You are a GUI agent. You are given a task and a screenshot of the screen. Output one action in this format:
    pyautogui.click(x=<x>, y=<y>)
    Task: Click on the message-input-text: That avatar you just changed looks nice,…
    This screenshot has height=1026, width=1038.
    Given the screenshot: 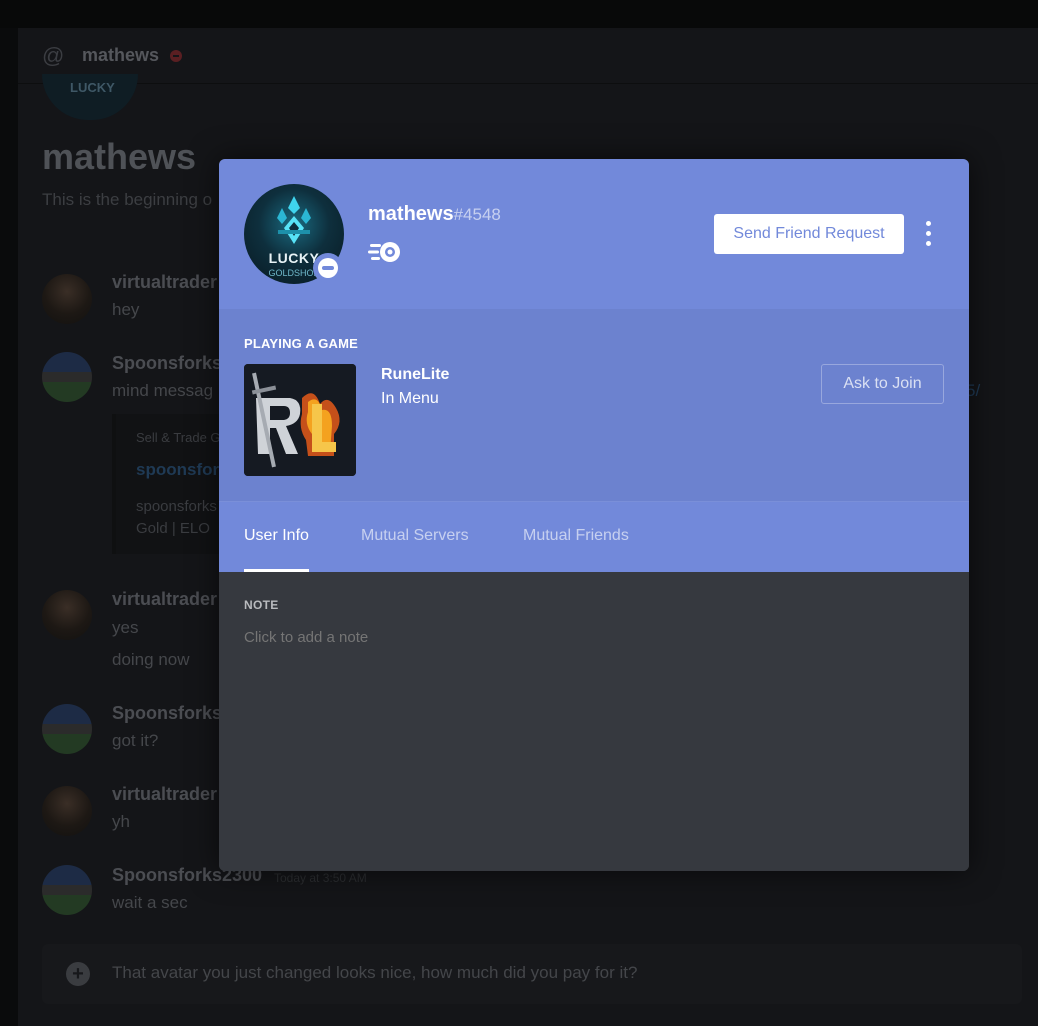 What is the action you would take?
    pyautogui.click(x=374, y=973)
    